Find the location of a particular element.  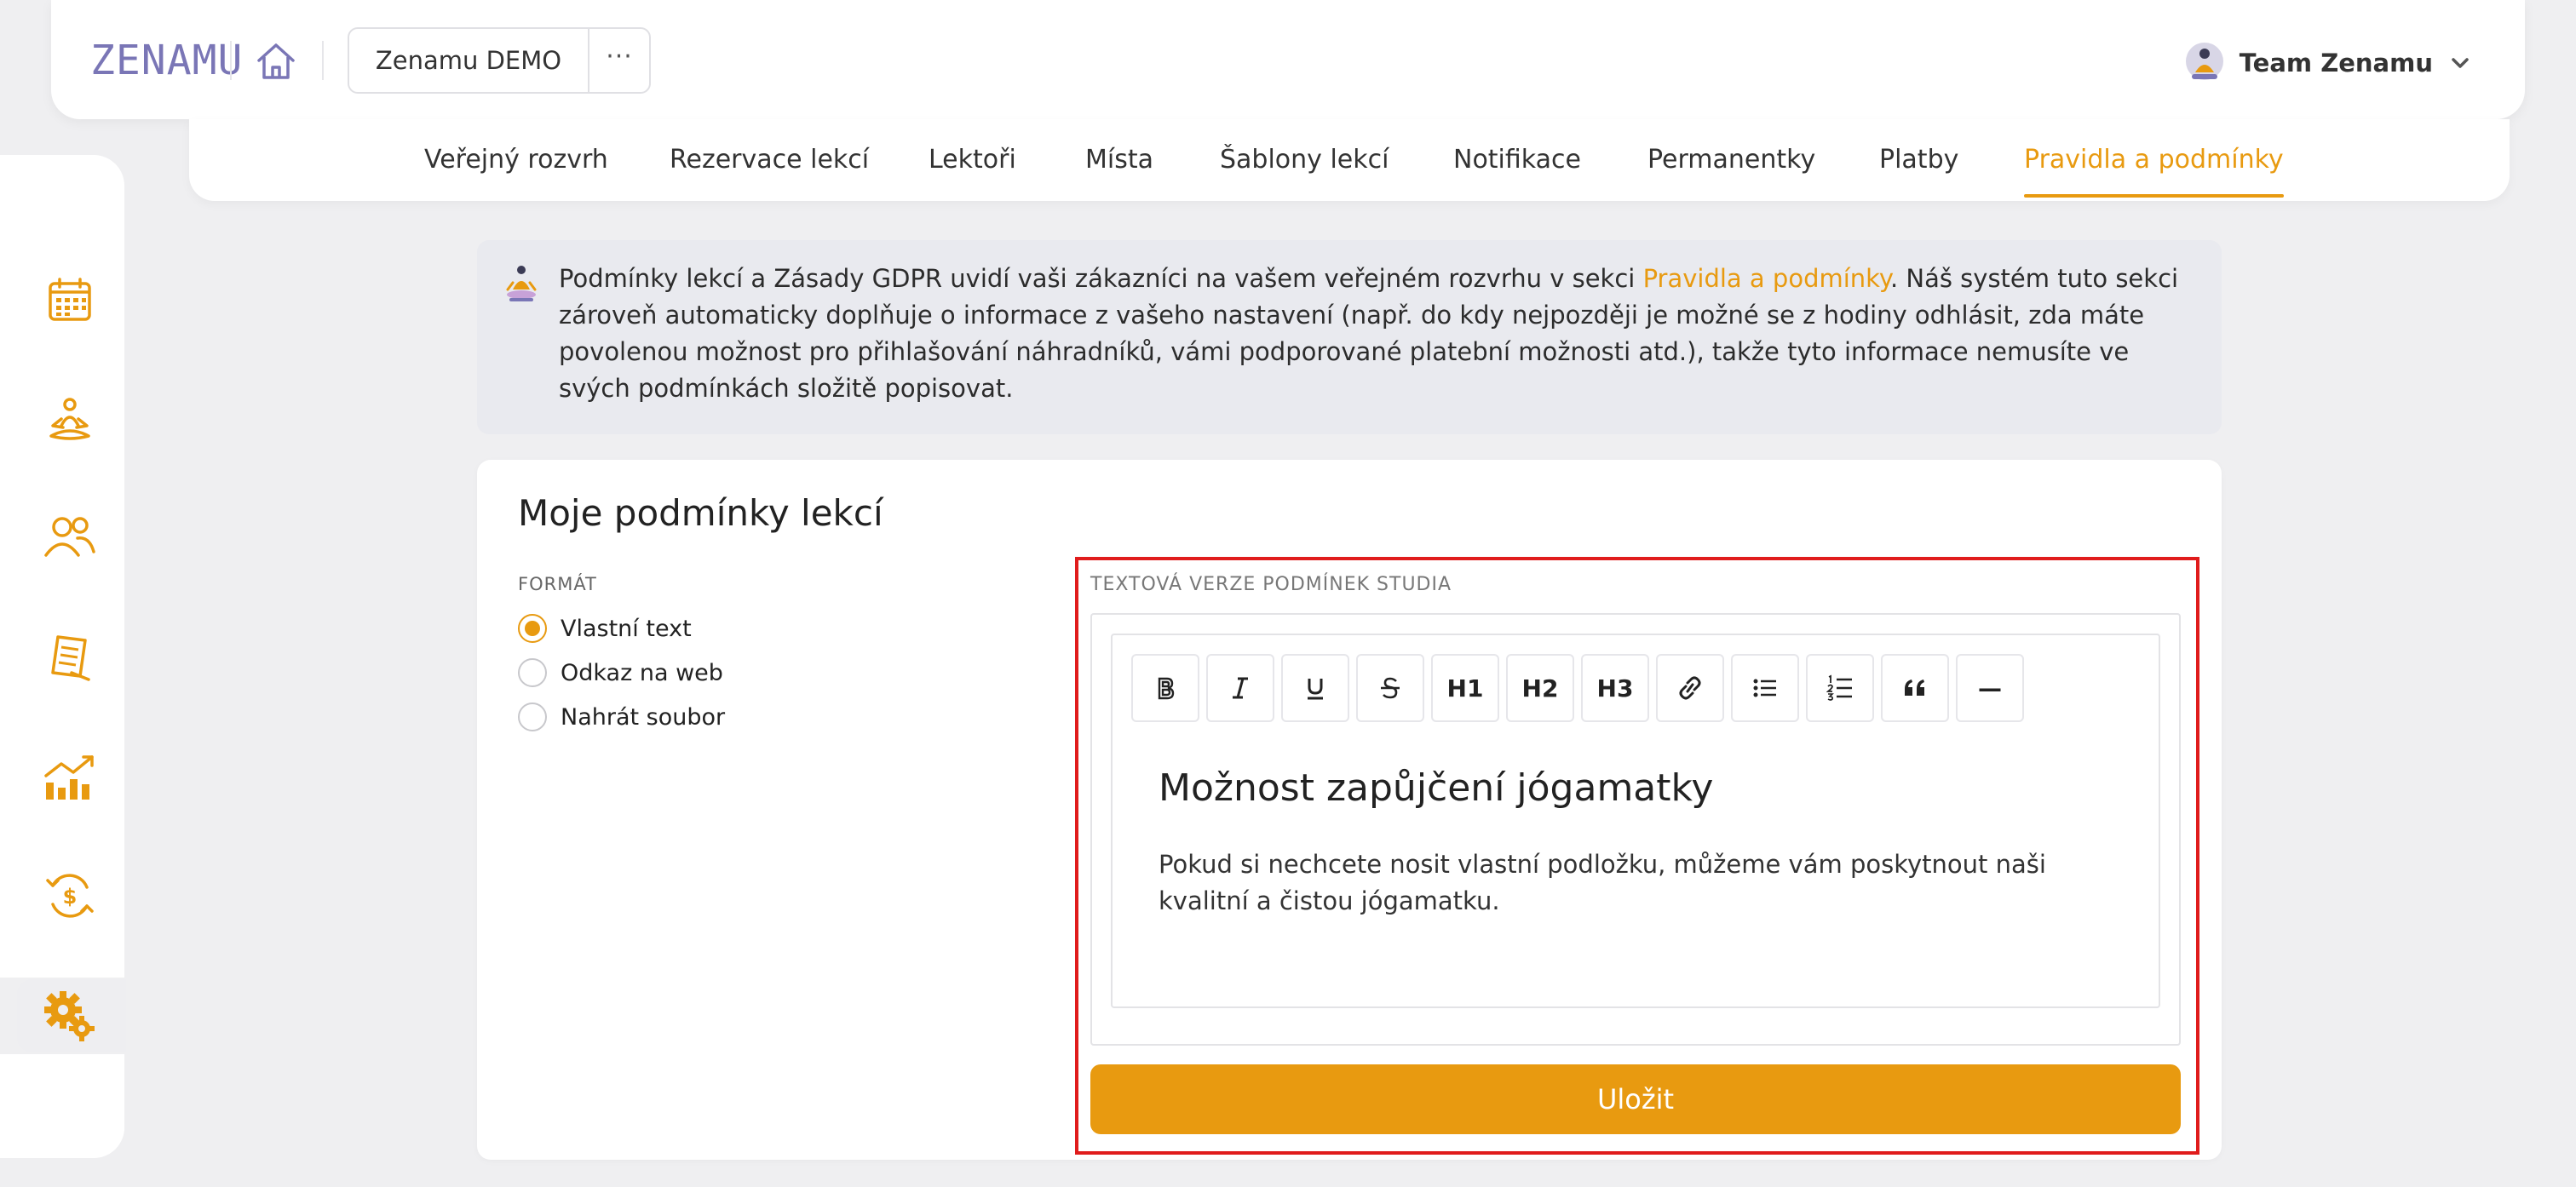

studio-more-button: ··· is located at coordinates (619, 60).